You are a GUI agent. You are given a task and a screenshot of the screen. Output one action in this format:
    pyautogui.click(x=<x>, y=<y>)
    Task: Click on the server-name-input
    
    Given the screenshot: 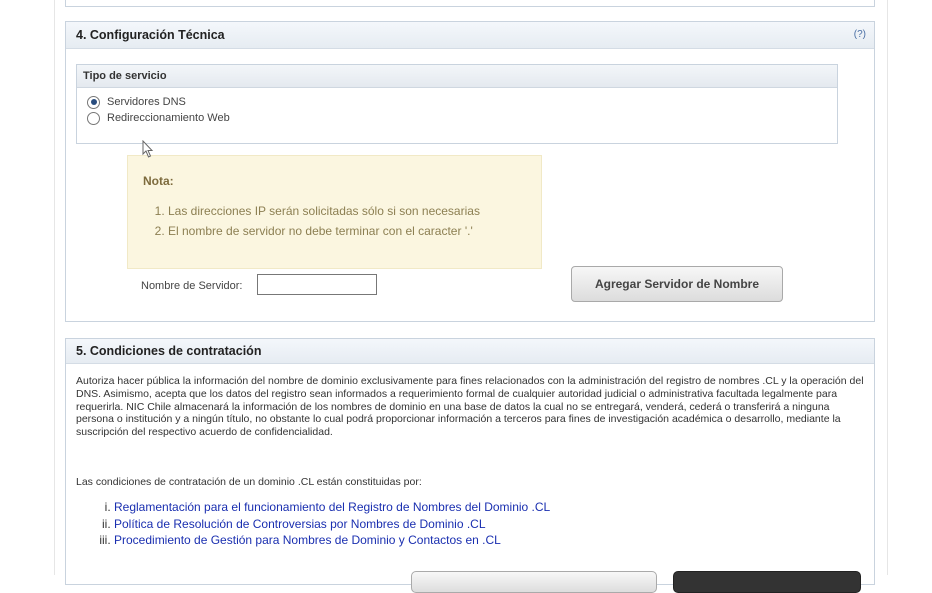 What is the action you would take?
    pyautogui.click(x=317, y=284)
    